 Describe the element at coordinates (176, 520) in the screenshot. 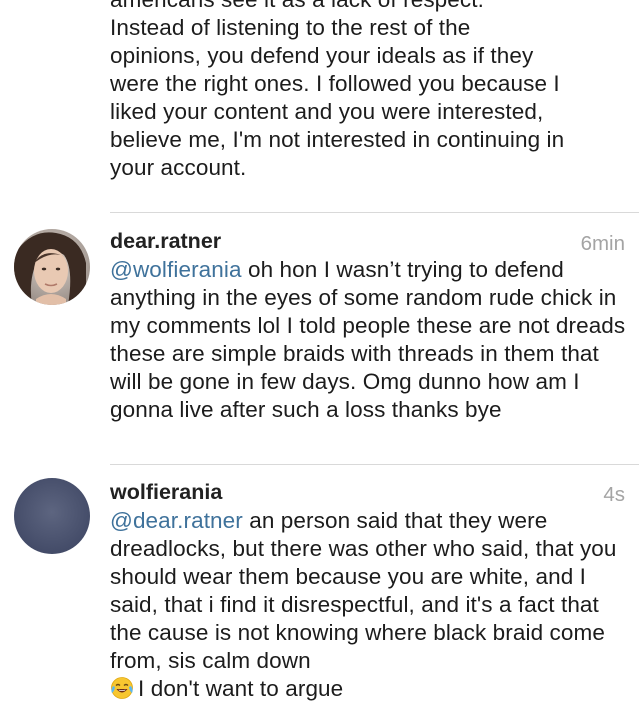

I see `mention-link: @dear.ratner` at that location.